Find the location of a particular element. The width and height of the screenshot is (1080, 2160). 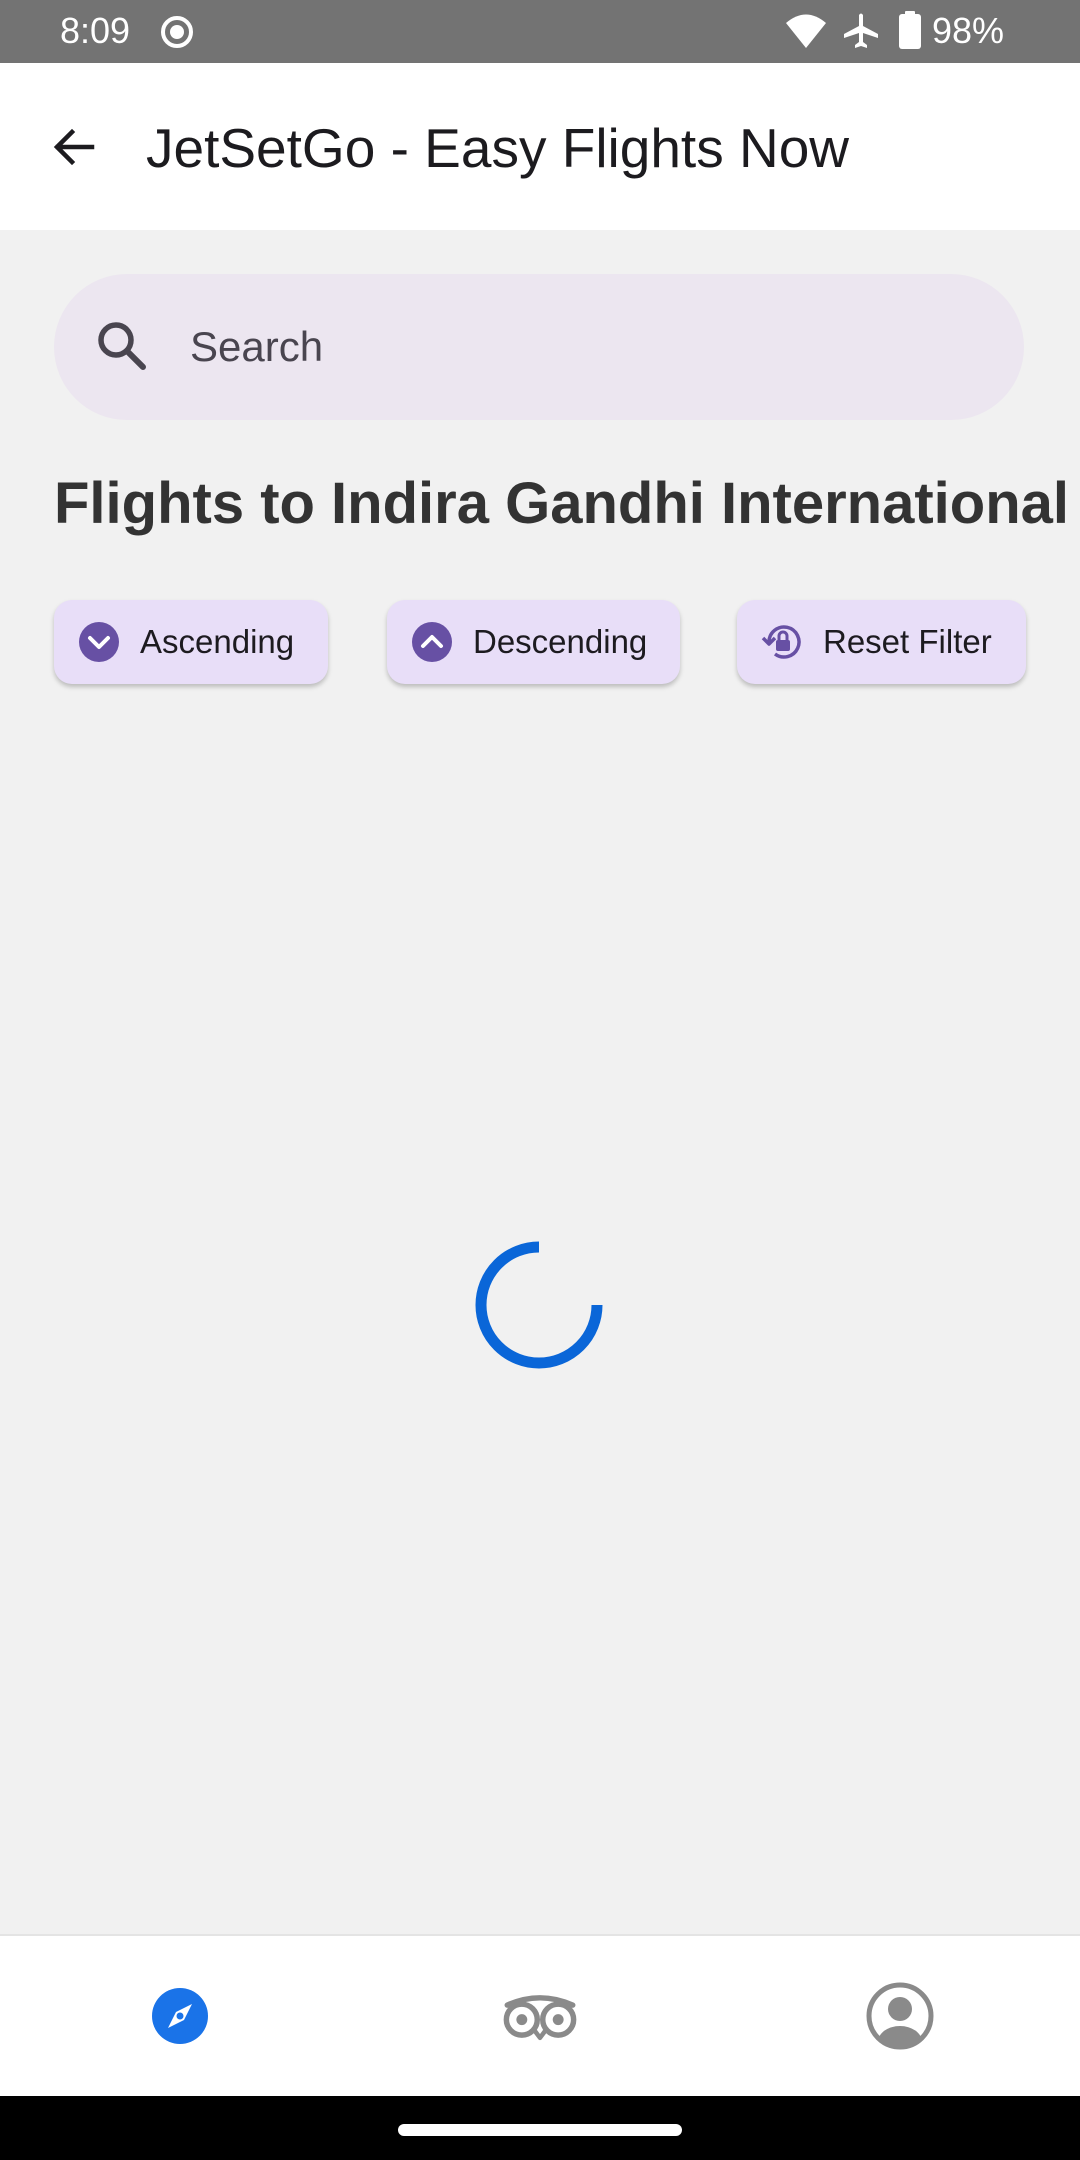

search-input is located at coordinates (580, 347).